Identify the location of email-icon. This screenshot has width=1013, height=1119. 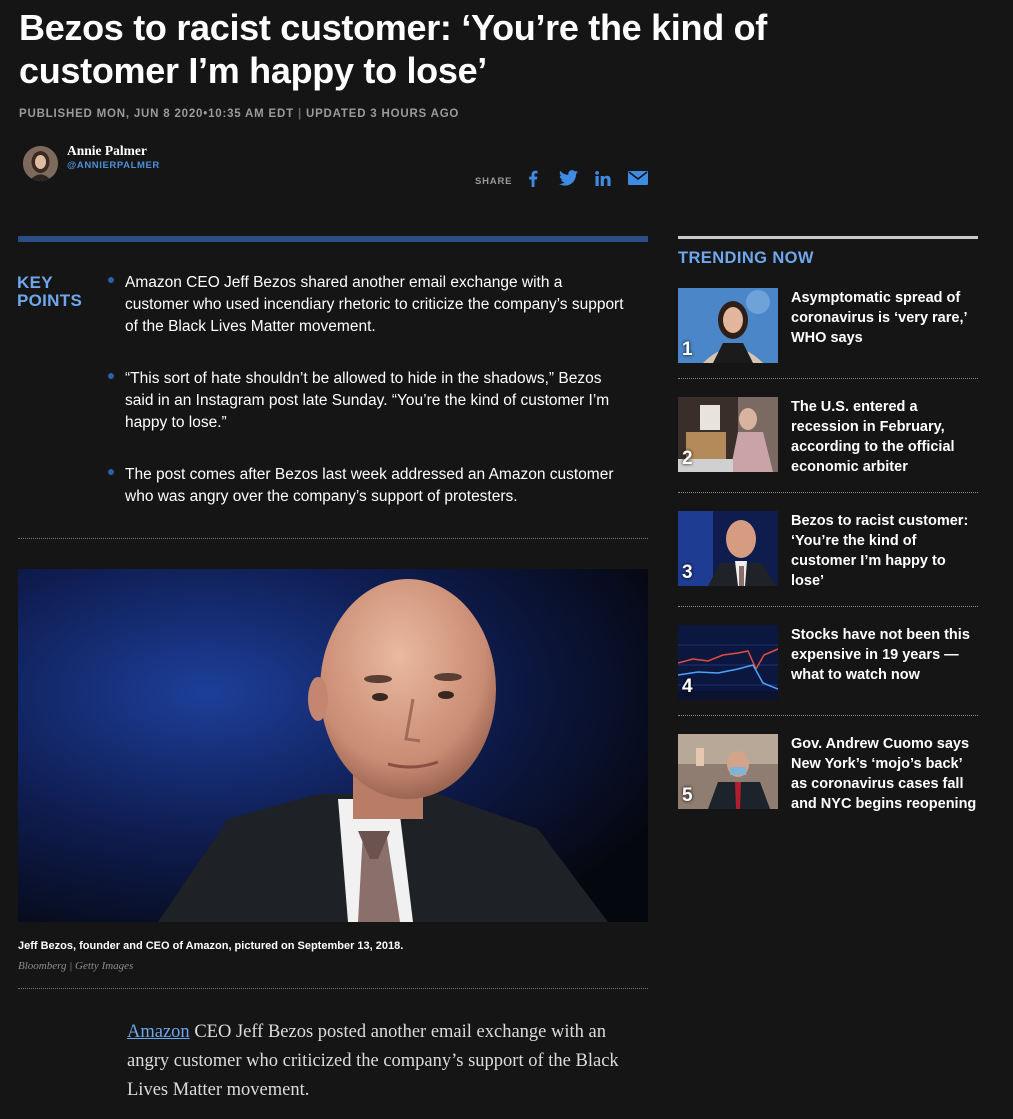
(638, 178).